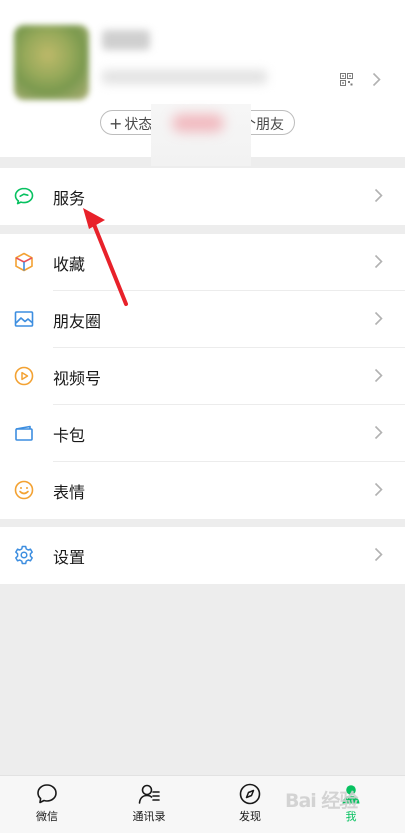 The height and width of the screenshot is (833, 405). What do you see at coordinates (138, 125) in the screenshot?
I see `status-label: 状态` at bounding box center [138, 125].